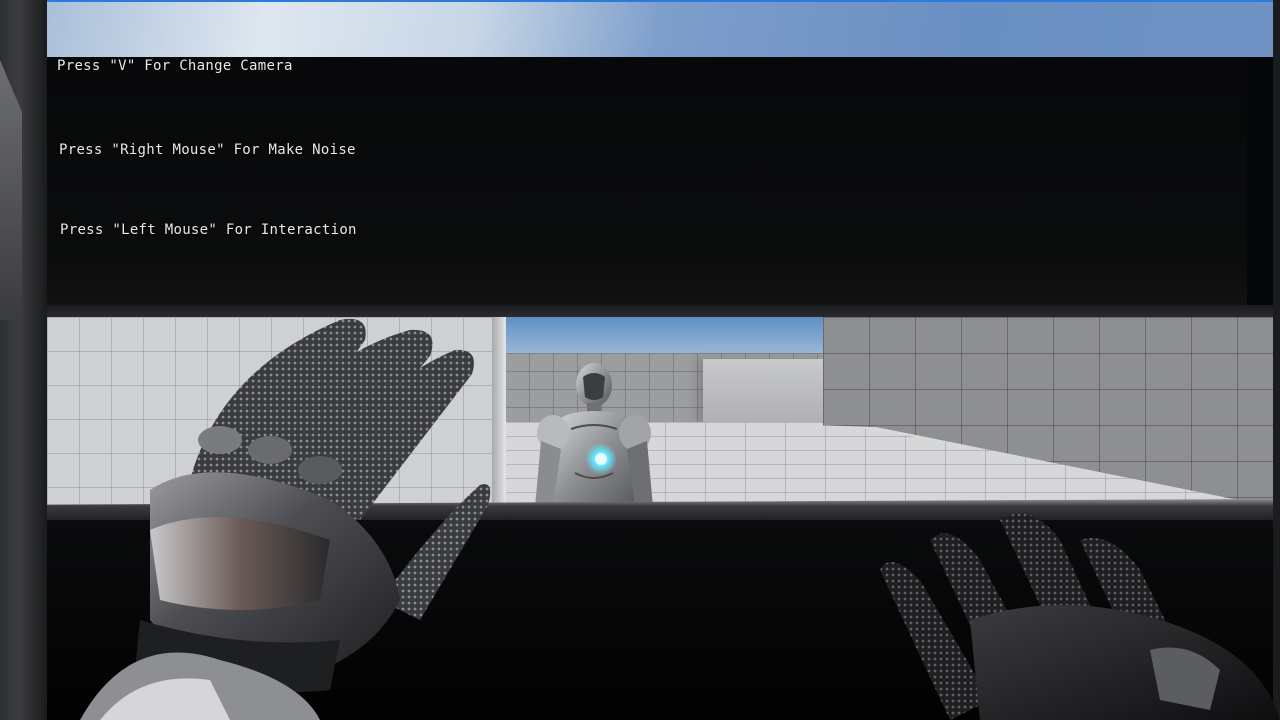  What do you see at coordinates (660, 29) in the screenshot?
I see `sky-strip` at bounding box center [660, 29].